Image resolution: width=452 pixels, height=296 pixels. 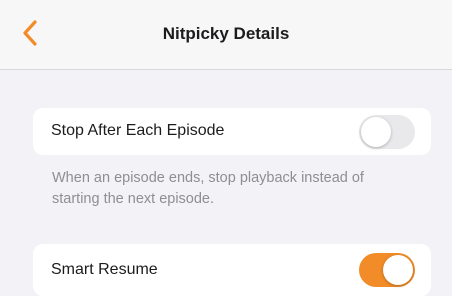 What do you see at coordinates (232, 131) in the screenshot?
I see `setting-row-stop-after-each-episode: Stop After Each Episode` at bounding box center [232, 131].